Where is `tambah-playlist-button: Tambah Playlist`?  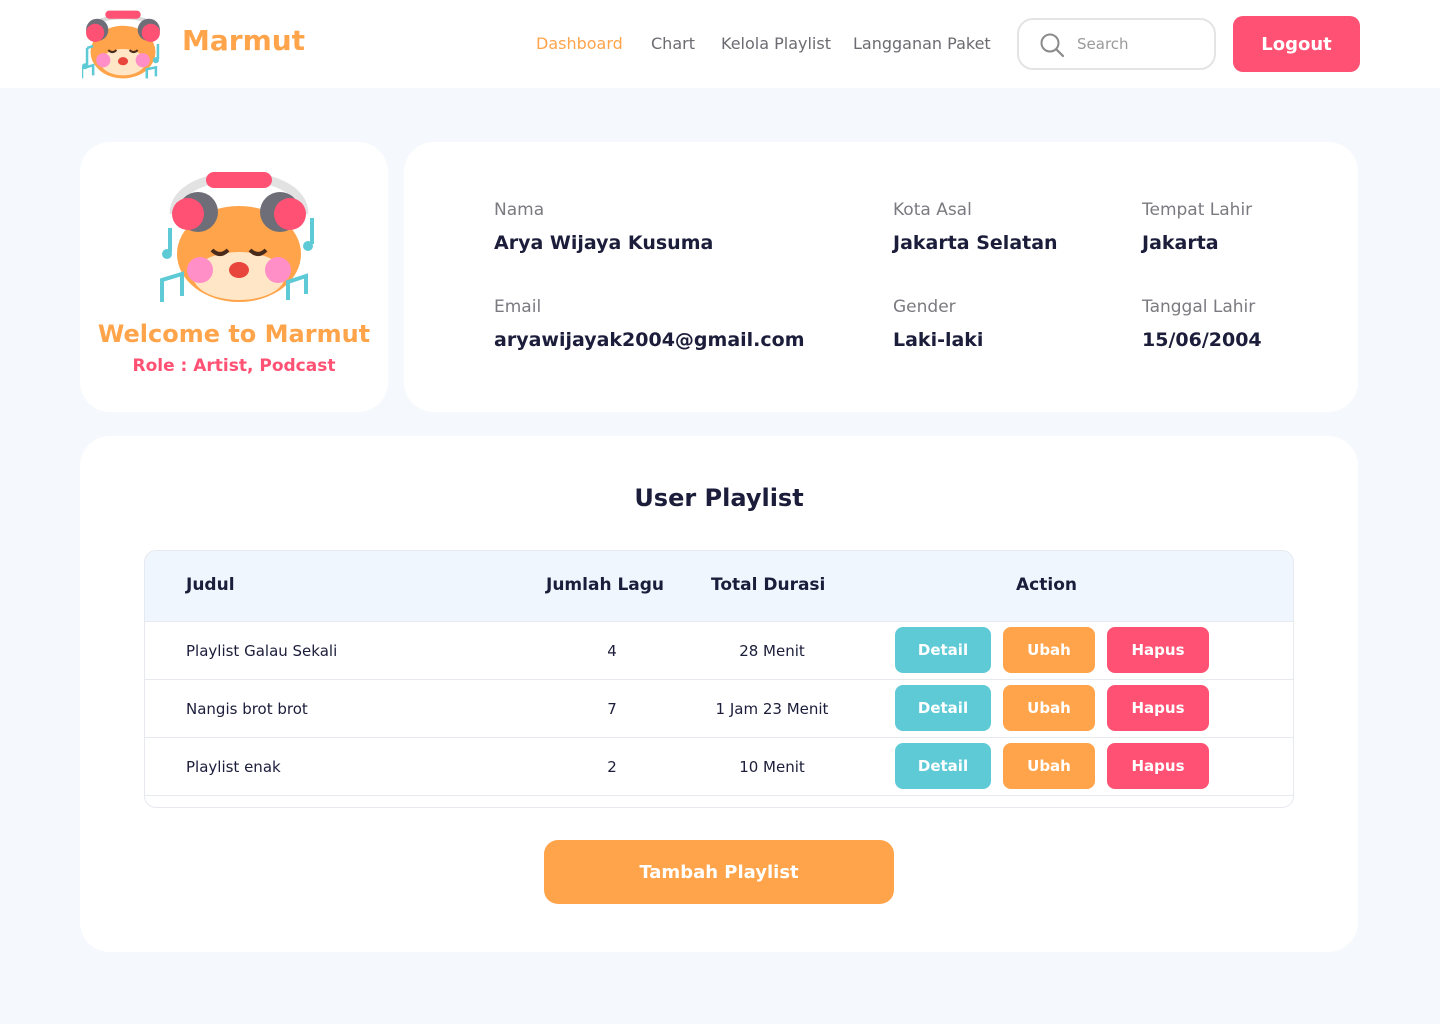 tambah-playlist-button: Tambah Playlist is located at coordinates (719, 872).